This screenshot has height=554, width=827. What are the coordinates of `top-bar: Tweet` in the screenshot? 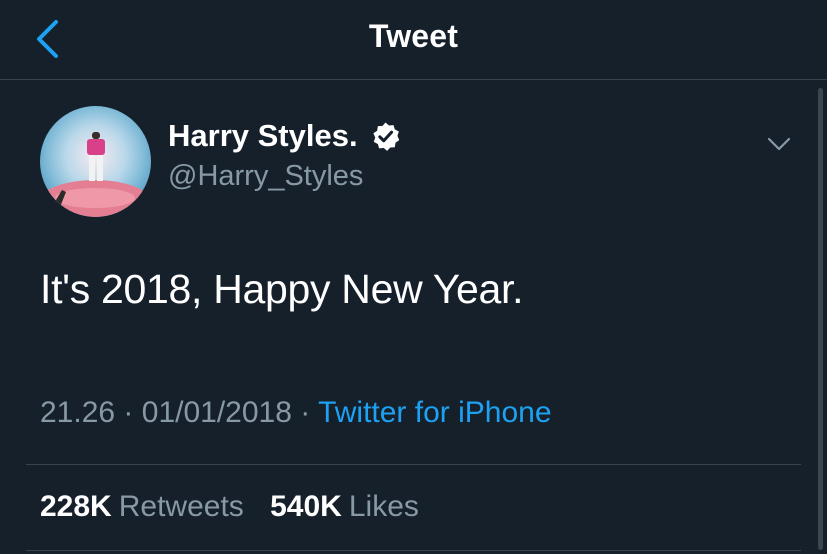 It's located at (413, 40).